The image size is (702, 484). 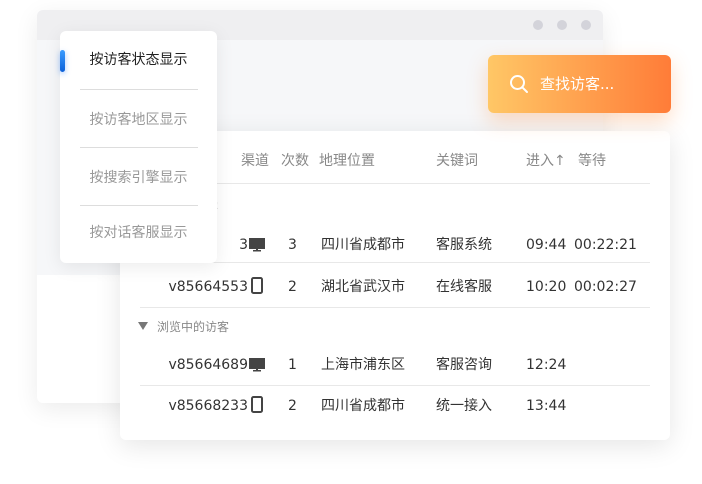 I want to click on col-location: 地理位置, so click(x=347, y=161).